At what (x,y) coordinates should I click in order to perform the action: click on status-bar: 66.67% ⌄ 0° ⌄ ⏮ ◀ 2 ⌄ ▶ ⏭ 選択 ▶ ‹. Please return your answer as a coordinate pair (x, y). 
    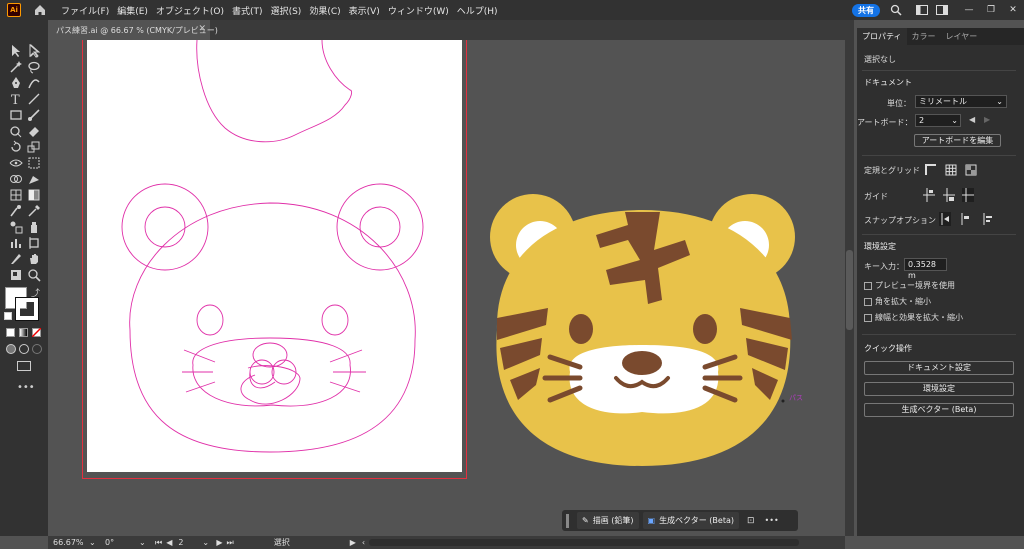
    Looking at the image, I should click on (446, 542).